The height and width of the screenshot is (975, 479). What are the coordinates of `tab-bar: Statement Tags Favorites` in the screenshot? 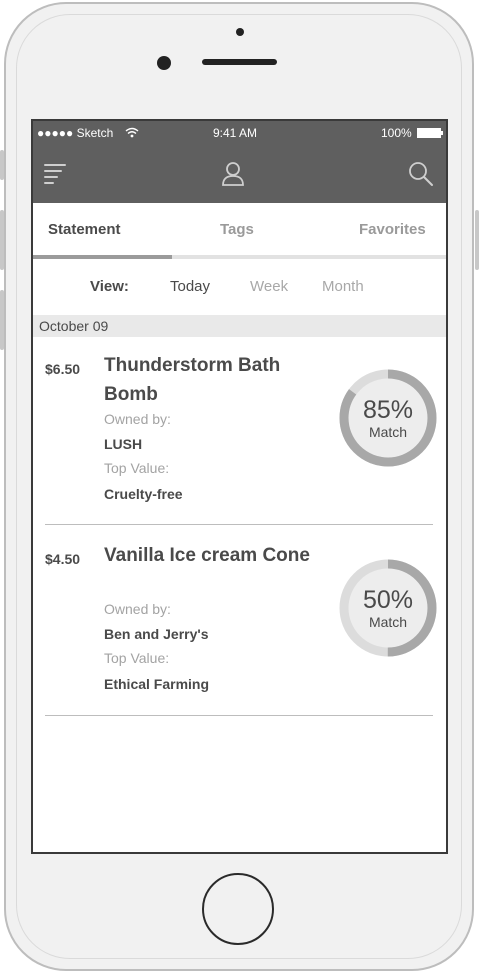 It's located at (239, 231).